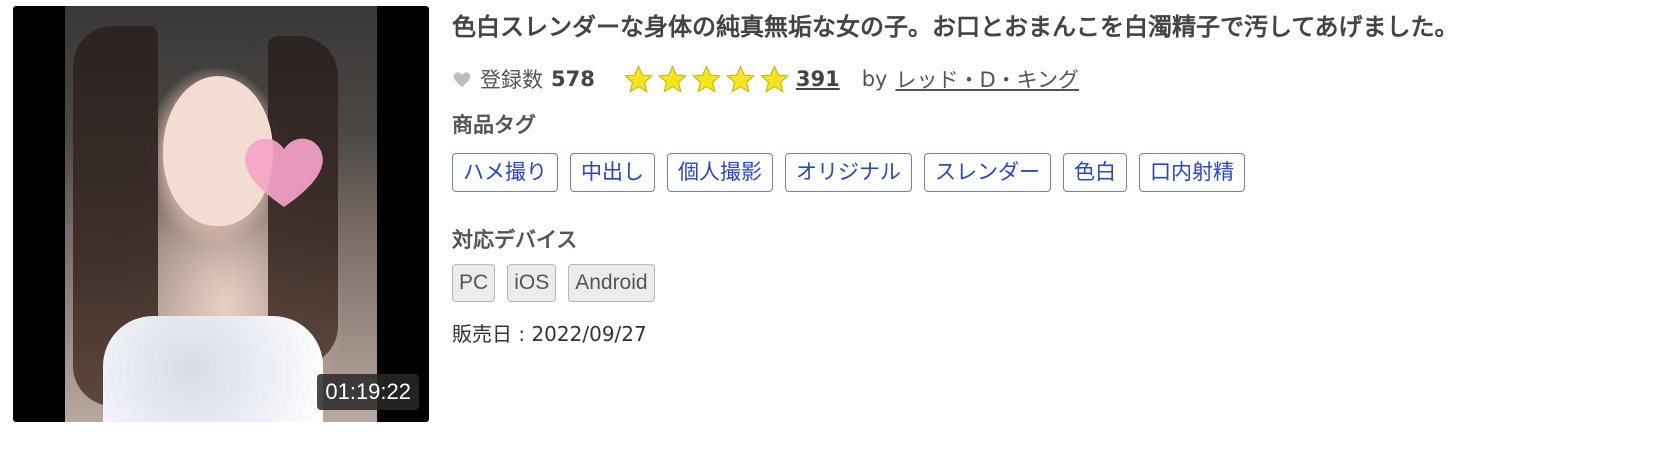 This screenshot has height=460, width=1658. I want to click on device-list: PC iOS Android, so click(553, 283).